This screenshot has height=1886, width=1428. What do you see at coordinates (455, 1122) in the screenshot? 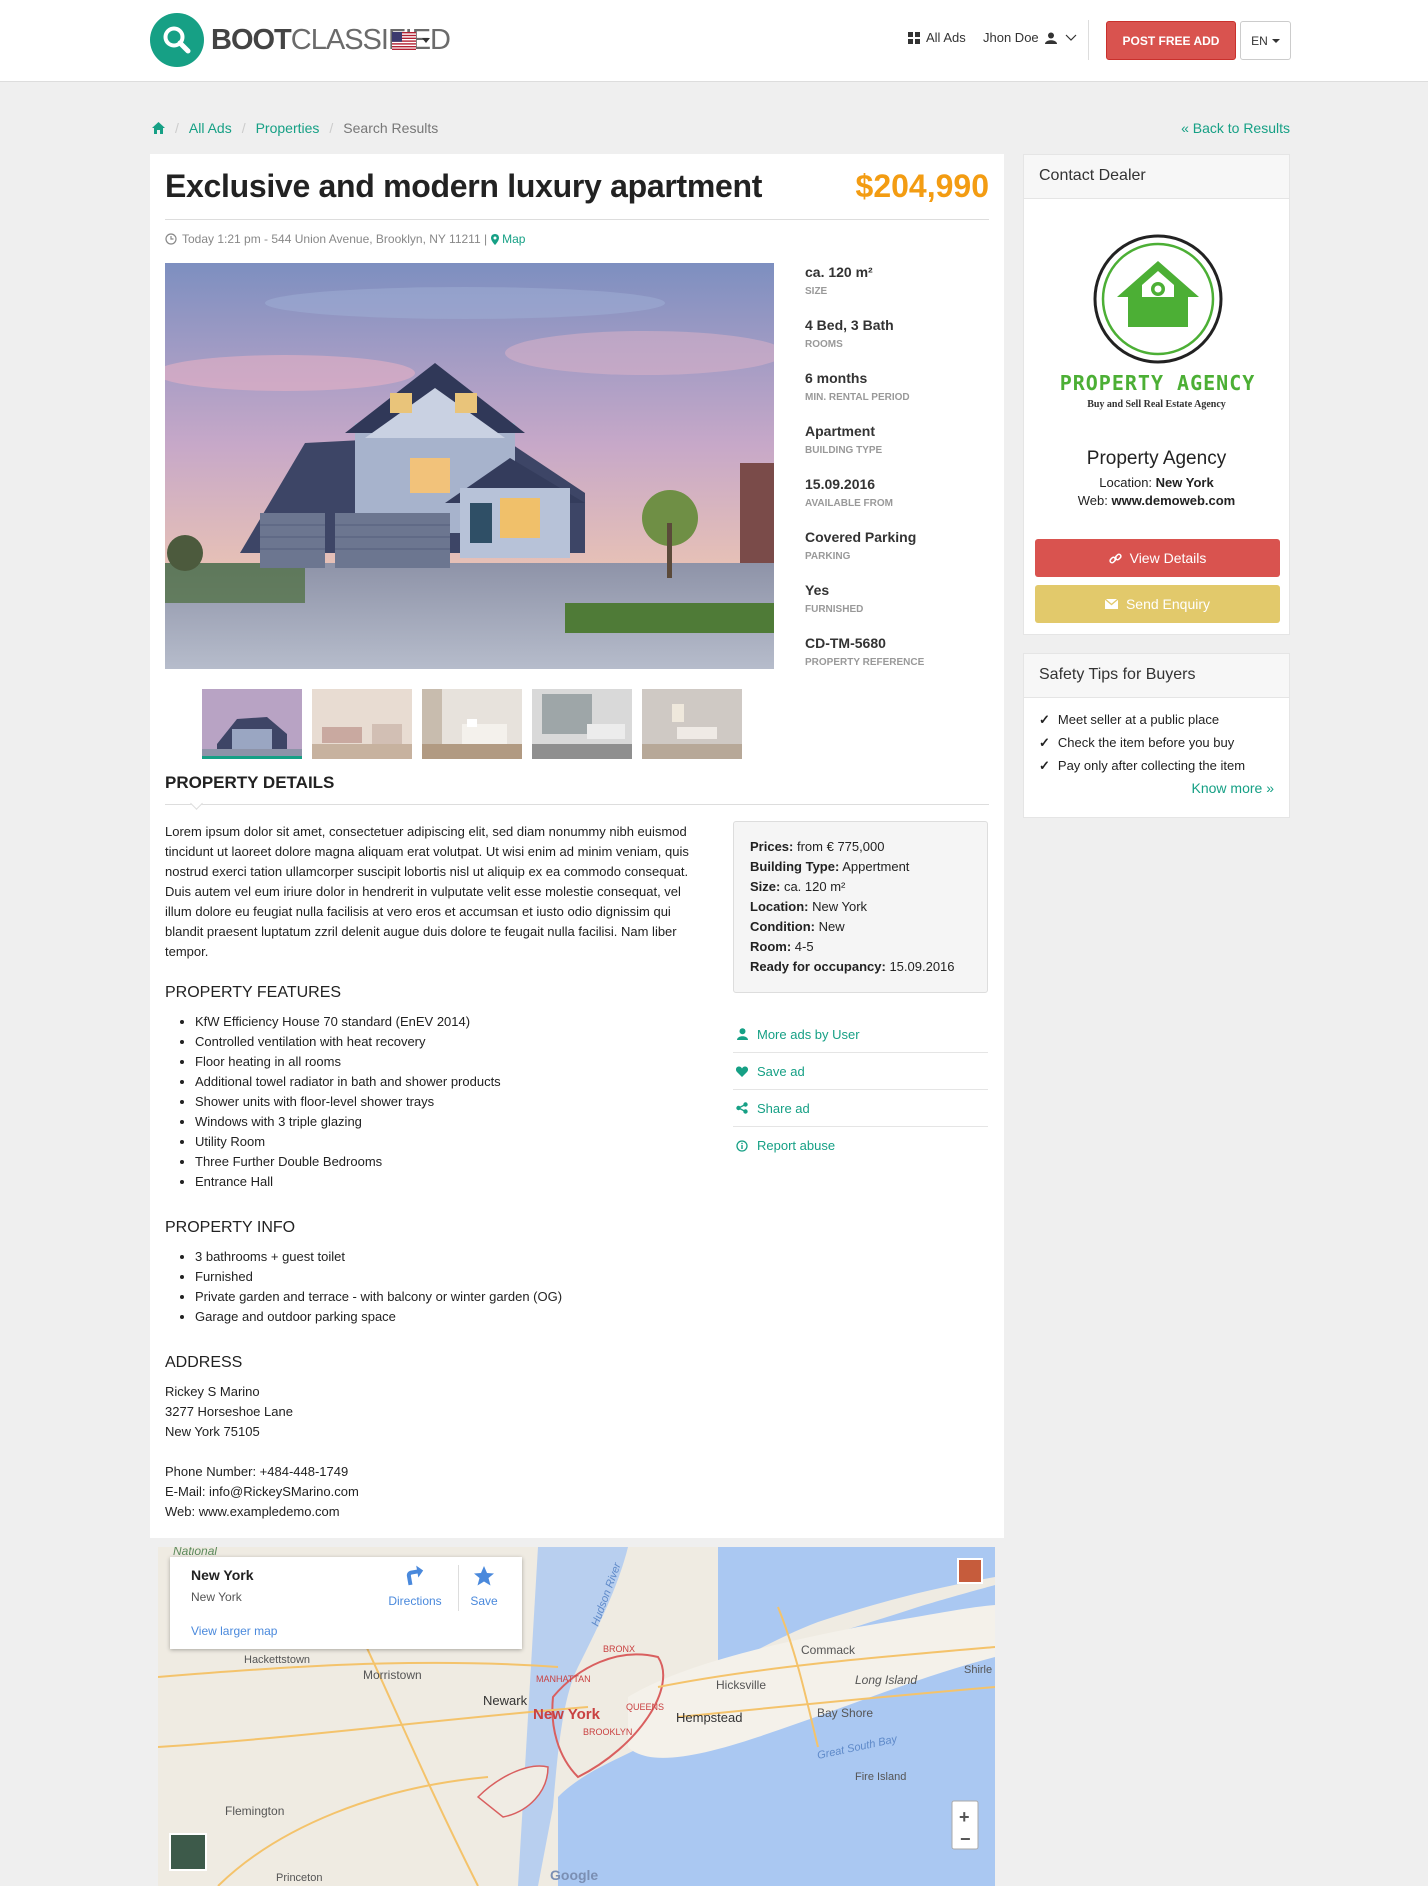
I see `list-item: Windows with 3 triple glazing` at bounding box center [455, 1122].